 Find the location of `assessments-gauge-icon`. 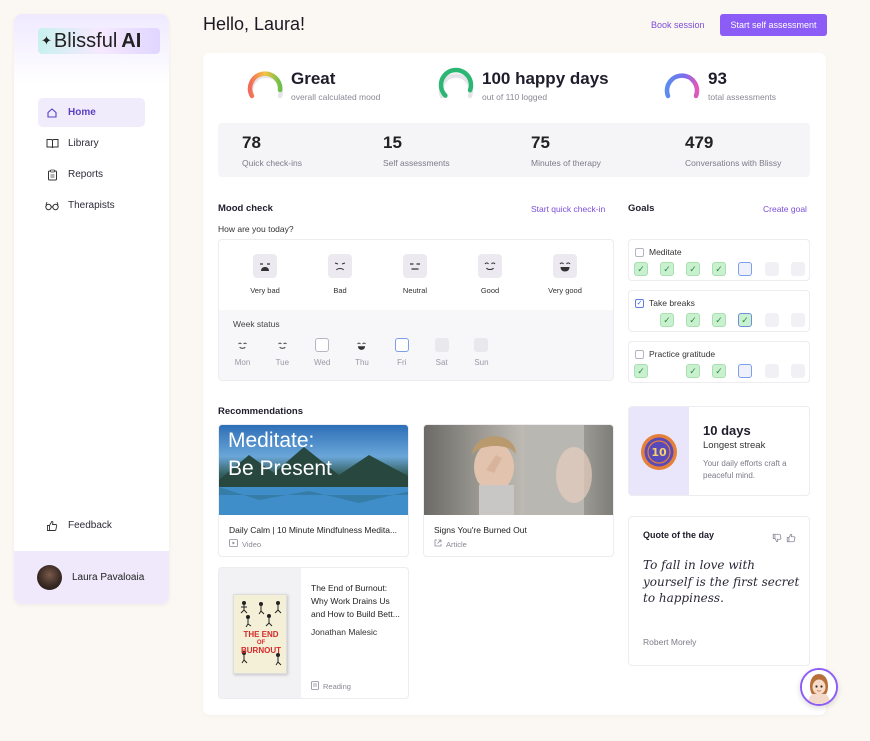

assessments-gauge-icon is located at coordinates (682, 86).